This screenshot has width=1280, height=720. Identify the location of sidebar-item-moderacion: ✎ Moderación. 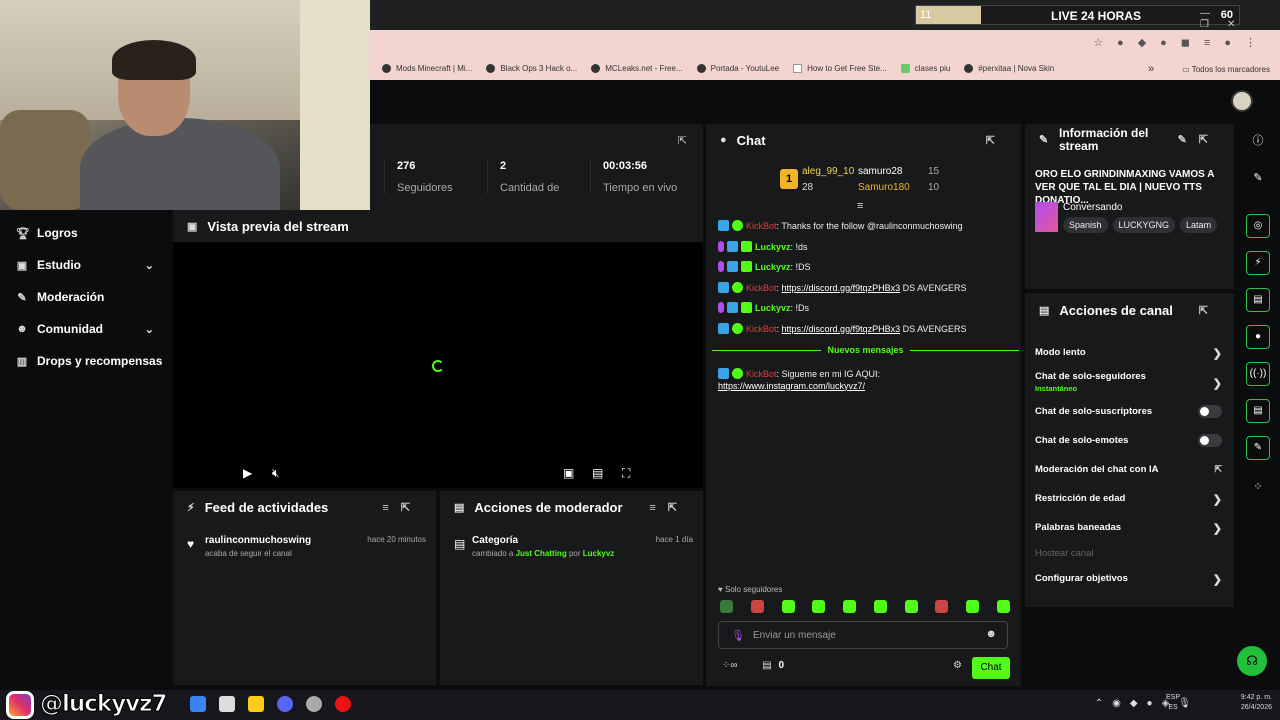
(85, 297).